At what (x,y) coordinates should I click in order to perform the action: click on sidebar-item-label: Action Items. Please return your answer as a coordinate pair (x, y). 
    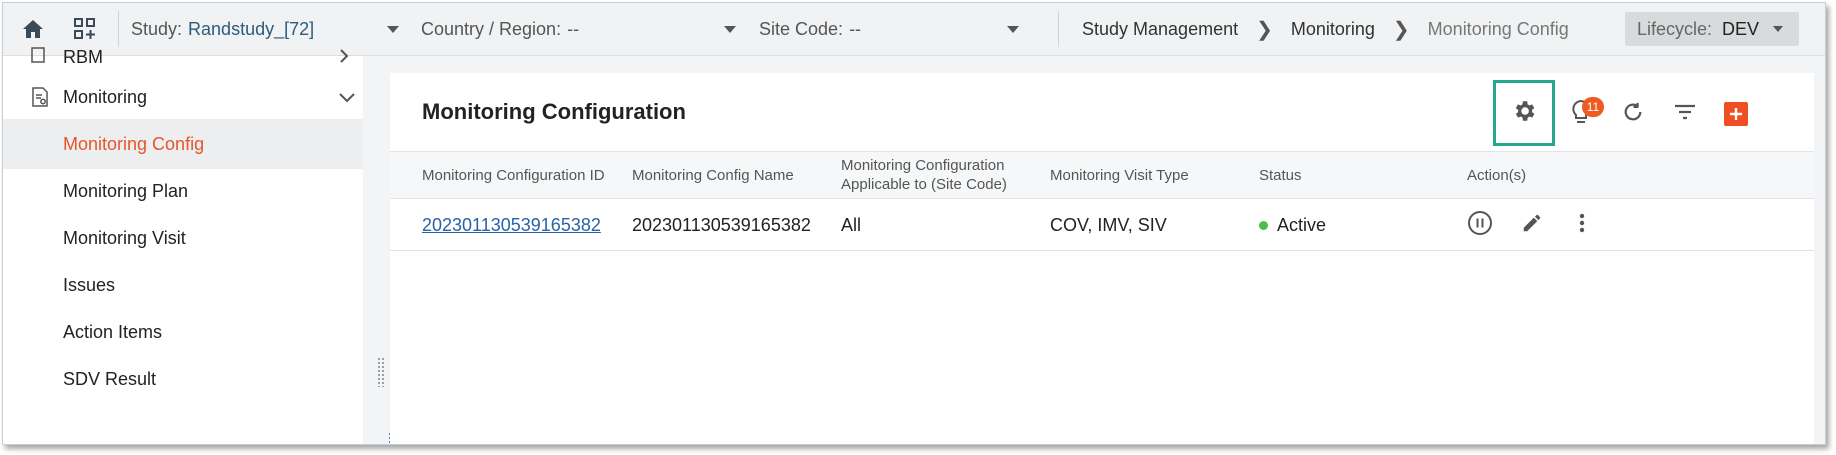
    Looking at the image, I should click on (113, 331).